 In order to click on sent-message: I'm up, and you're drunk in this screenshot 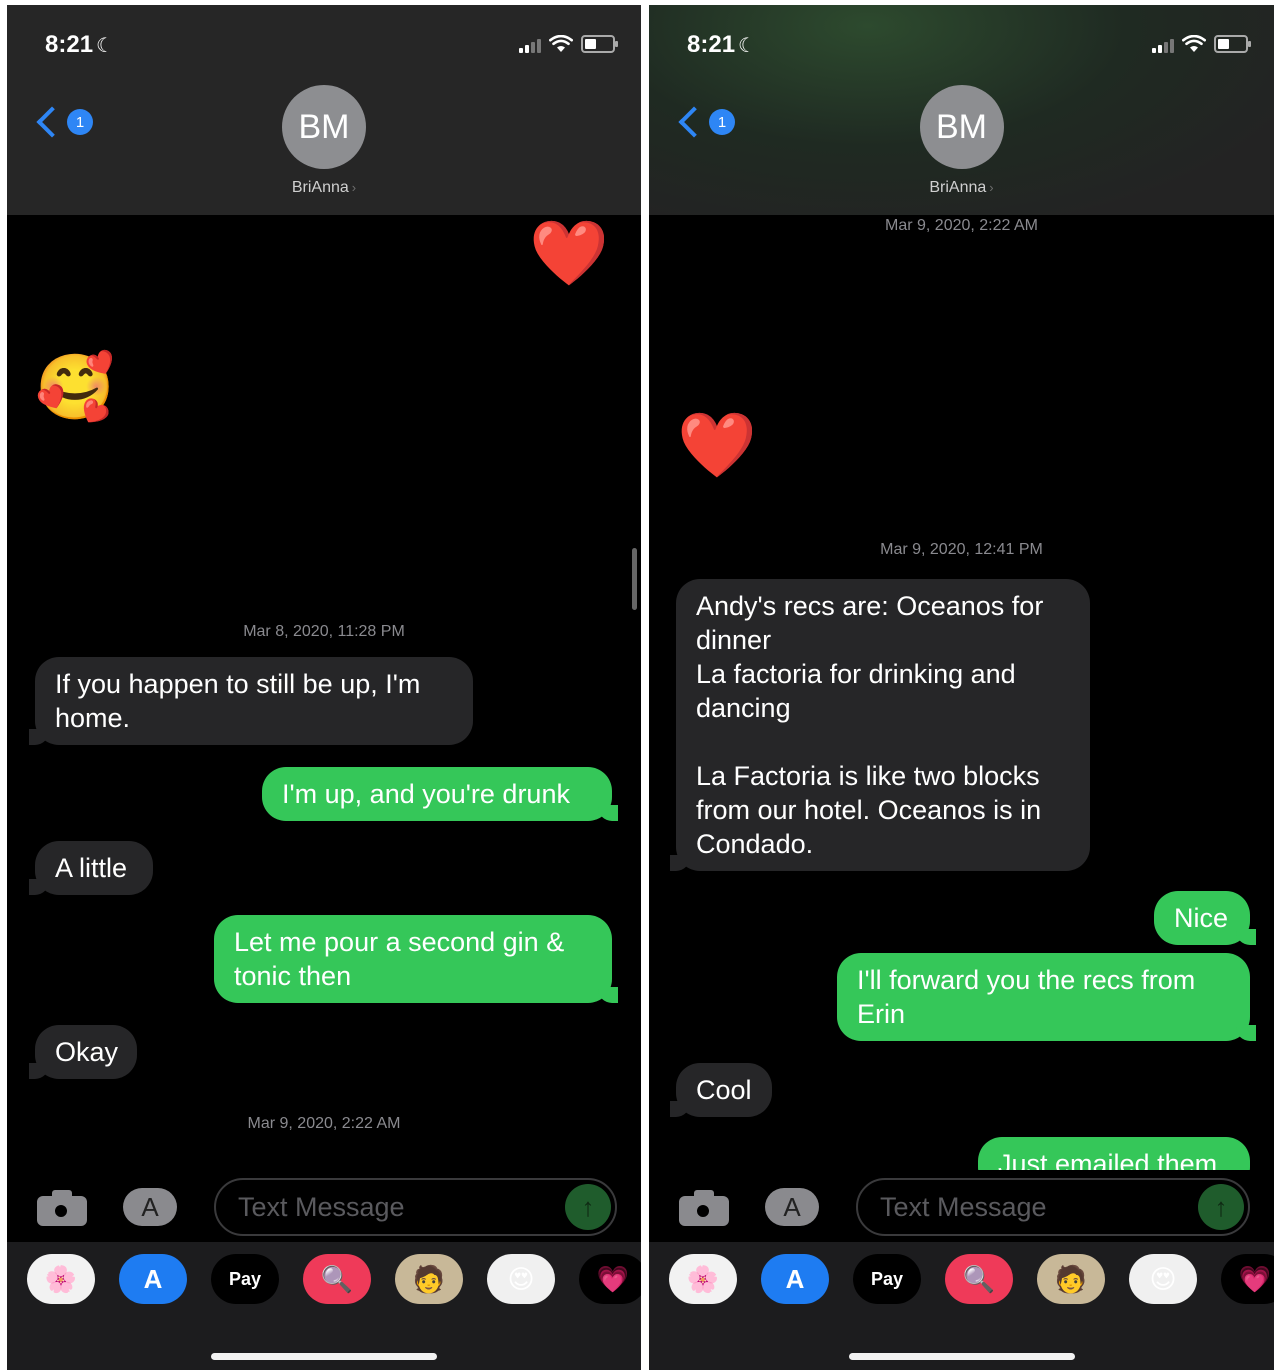, I will do `click(440, 794)`.